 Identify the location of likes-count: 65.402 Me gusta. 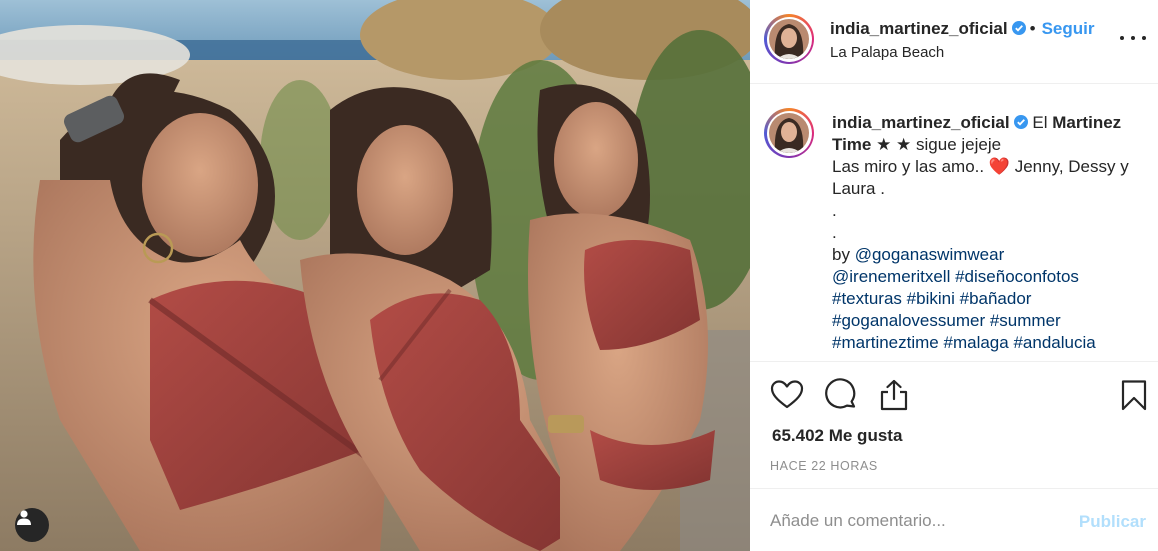
(837, 436).